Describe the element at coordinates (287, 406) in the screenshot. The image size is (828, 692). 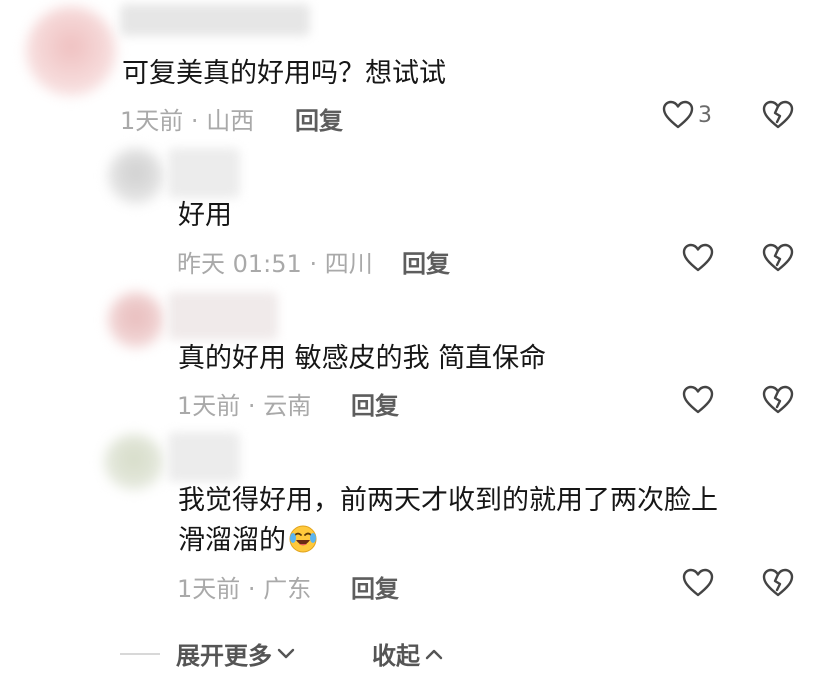
I see `comment-location: 云南` at that location.